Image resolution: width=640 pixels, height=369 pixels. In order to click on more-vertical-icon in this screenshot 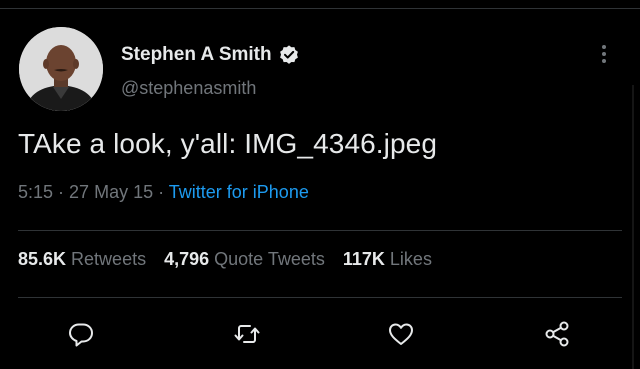, I will do `click(604, 54)`.